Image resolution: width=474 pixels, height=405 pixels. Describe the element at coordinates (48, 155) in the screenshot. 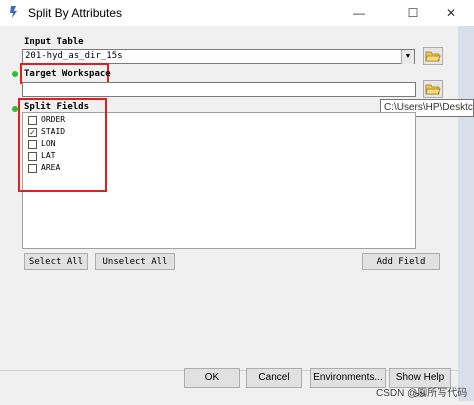

I see `field-label: LAT` at that location.